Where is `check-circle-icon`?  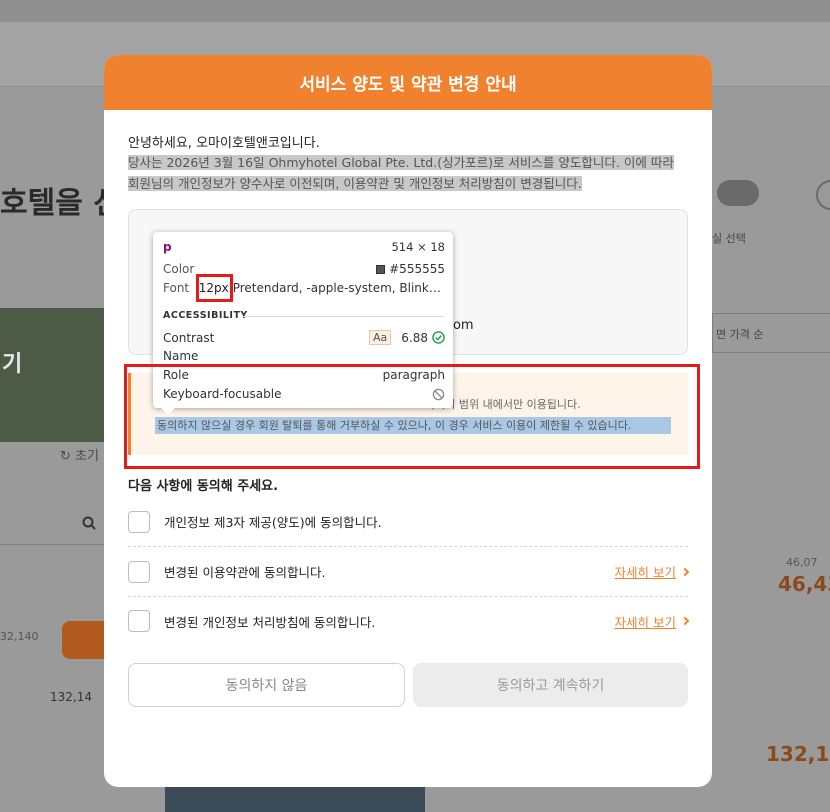 check-circle-icon is located at coordinates (438, 337).